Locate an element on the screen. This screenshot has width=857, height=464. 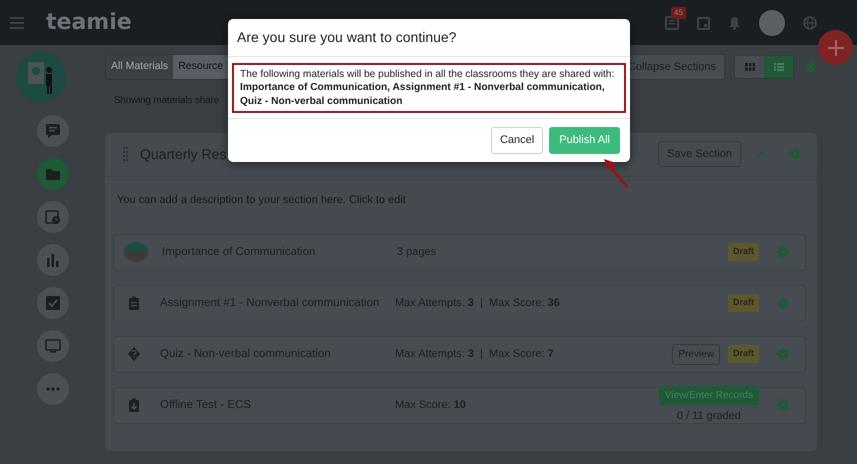
cancel-button: Cancel is located at coordinates (517, 140).